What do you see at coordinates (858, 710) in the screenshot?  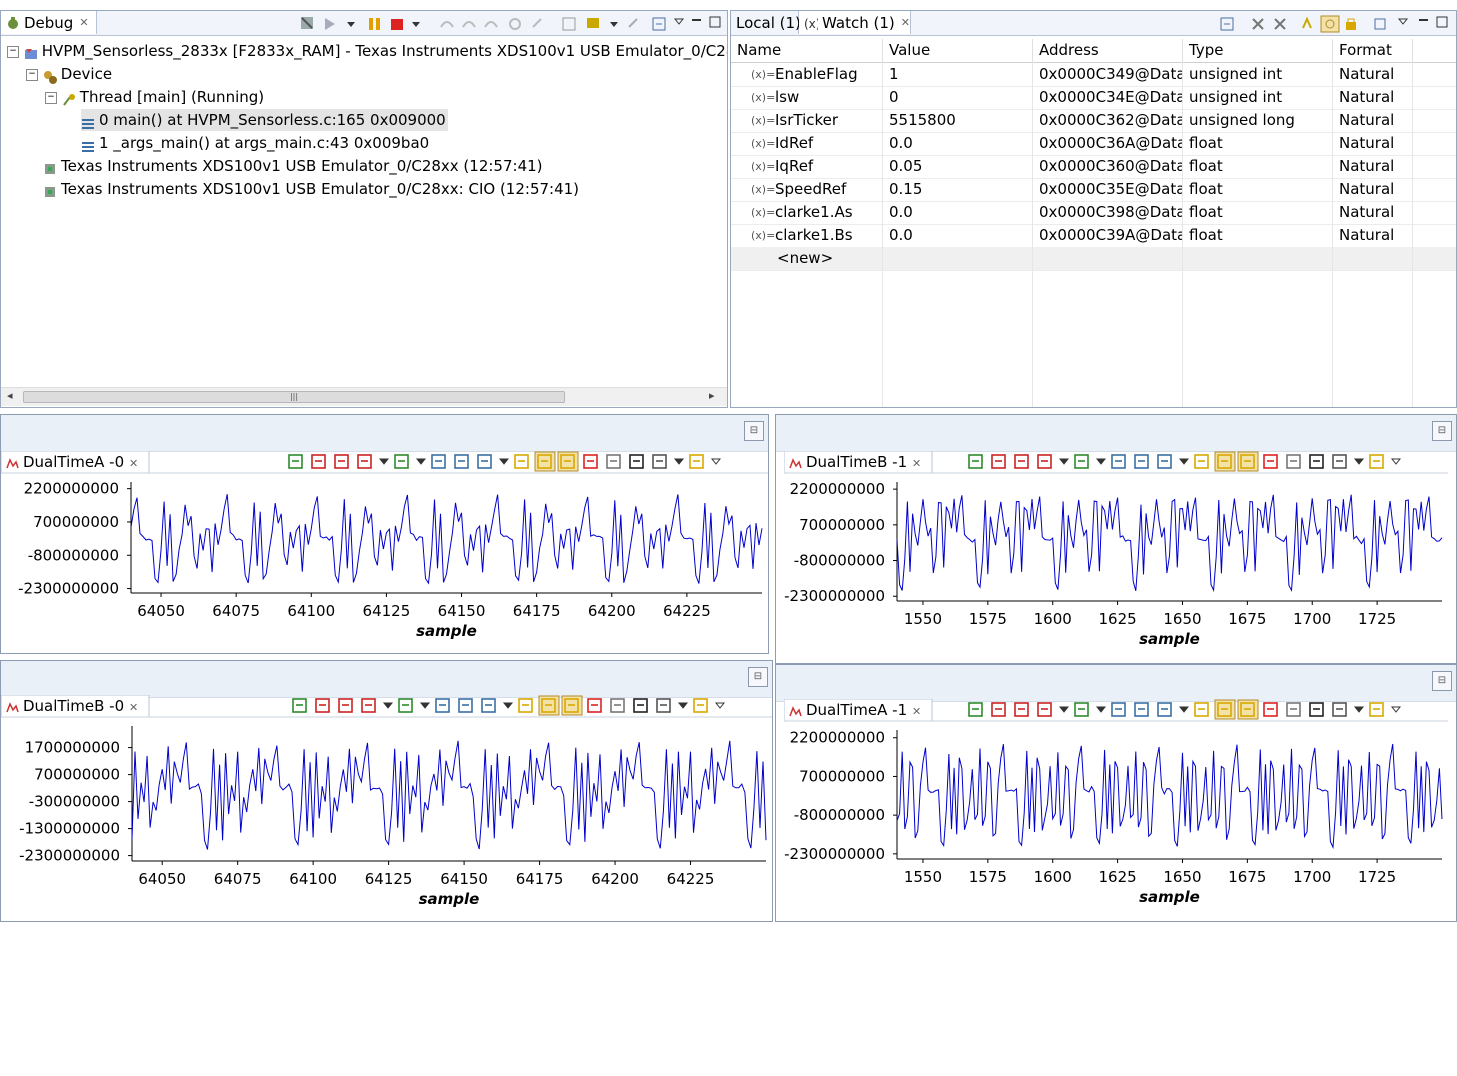 I see `tab-graph: DualTimeA -1 ✕` at bounding box center [858, 710].